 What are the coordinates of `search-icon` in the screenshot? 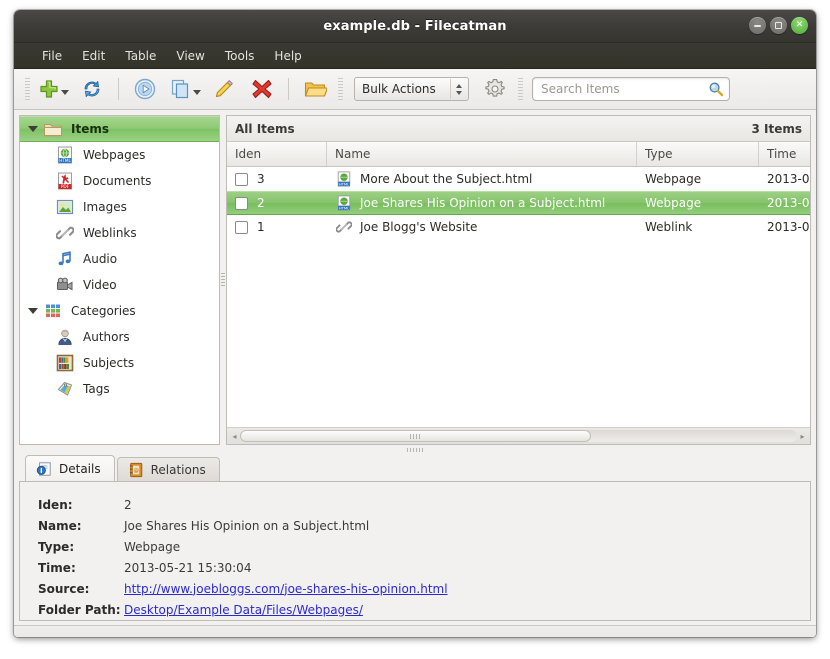 It's located at (716, 89).